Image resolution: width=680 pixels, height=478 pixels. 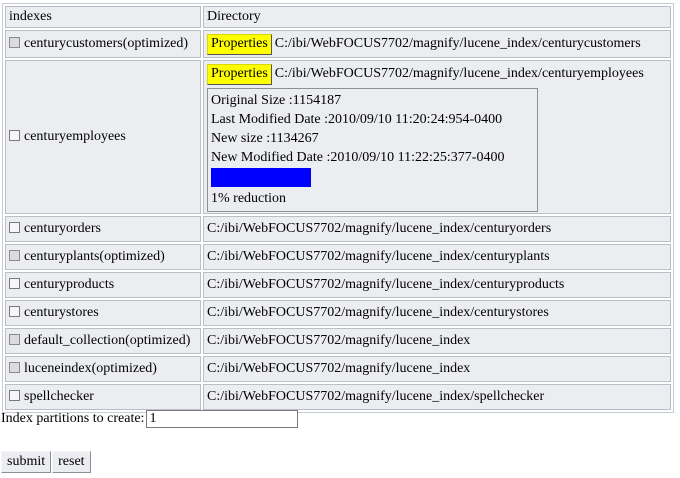 I want to click on original-size: Original Size :1154187, so click(x=276, y=100).